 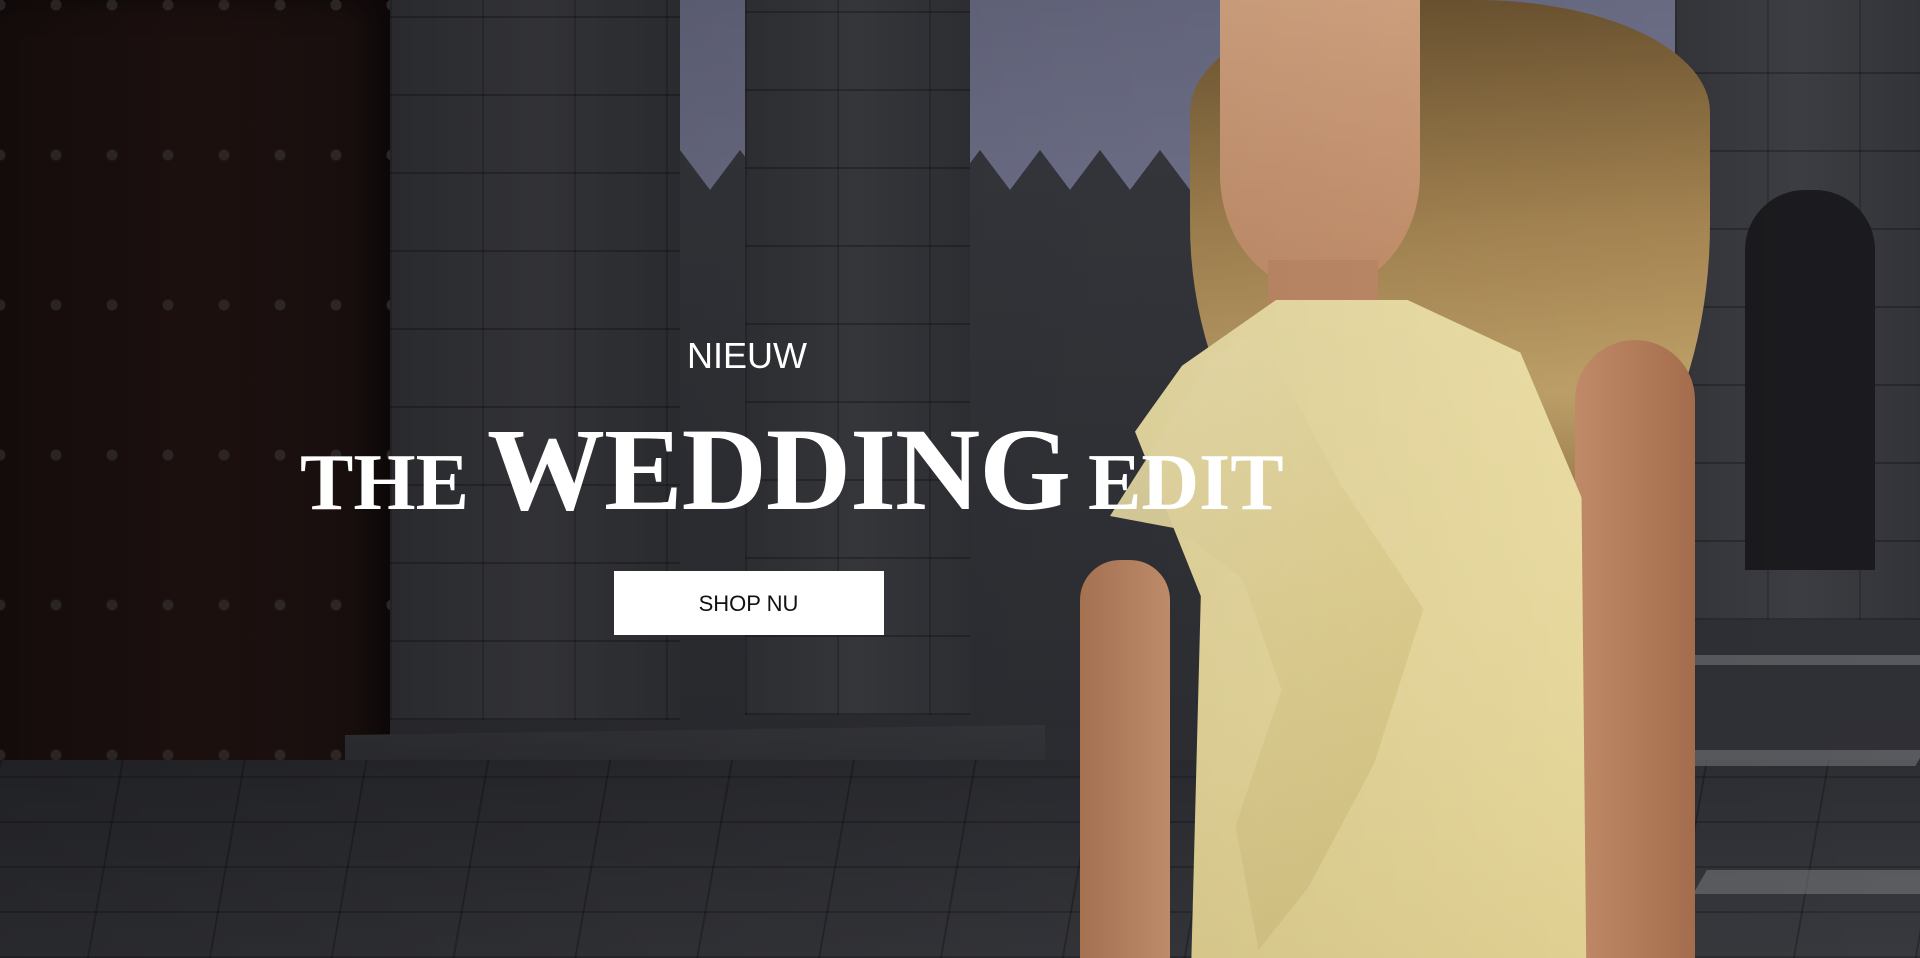 I want to click on headline-wedding: WEDDING, so click(x=778, y=469).